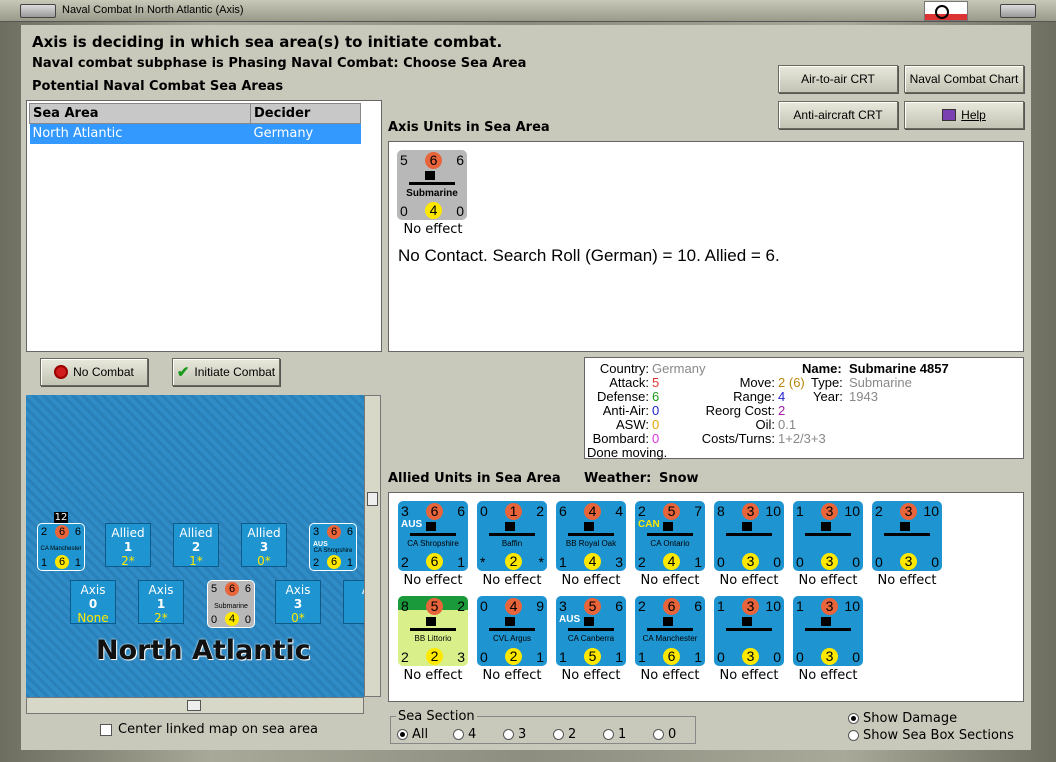 The image size is (1056, 762). I want to click on window-menu-button, so click(38, 11).